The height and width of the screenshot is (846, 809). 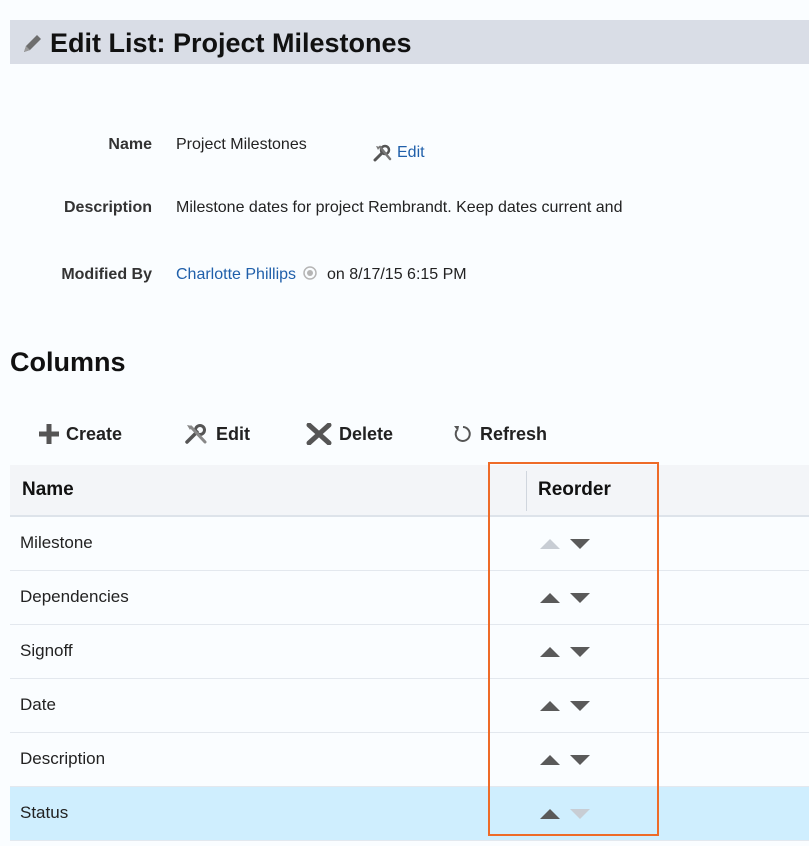 I want to click on refresh-button: Refresh, so click(x=499, y=434).